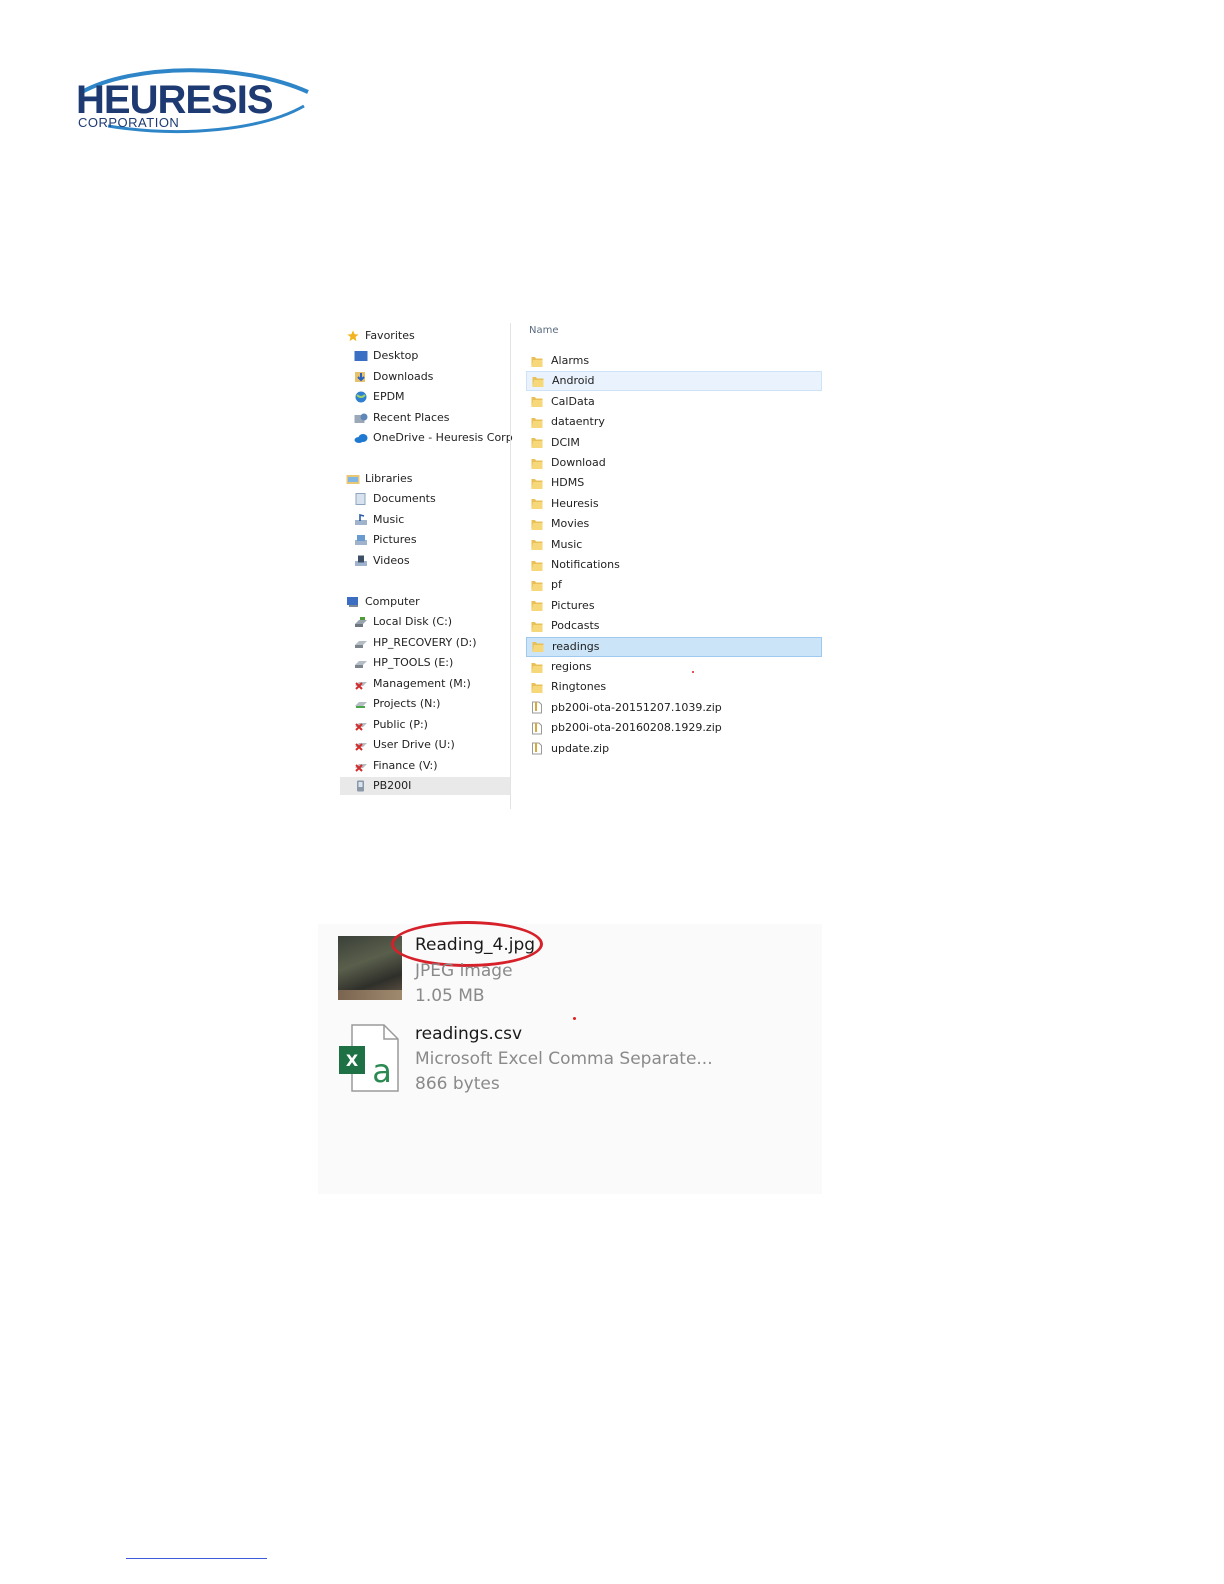  I want to click on nav-computer: Computer, so click(383, 602).